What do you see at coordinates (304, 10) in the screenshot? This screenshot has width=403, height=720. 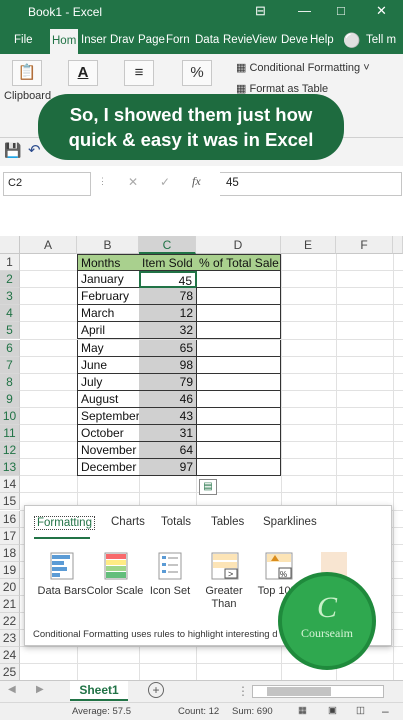 I see `minimize-button: —` at bounding box center [304, 10].